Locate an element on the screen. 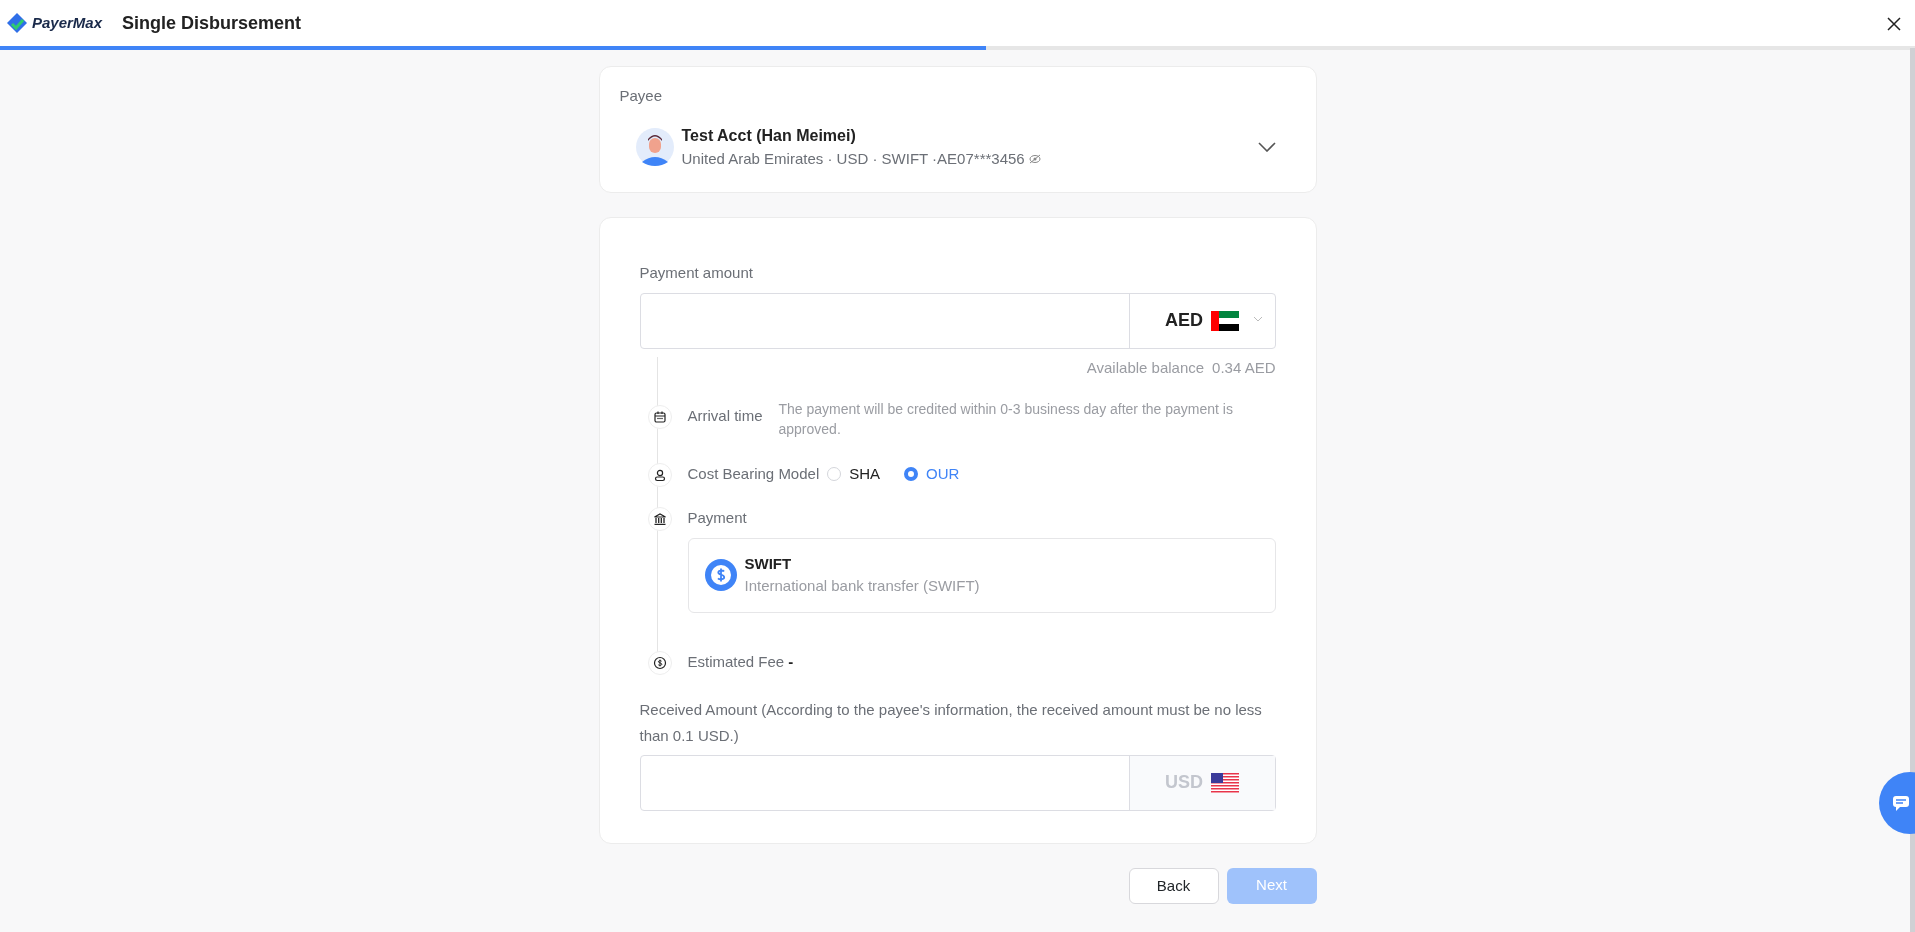 This screenshot has width=1915, height=932. logo-text: PayerMax is located at coordinates (67, 22).